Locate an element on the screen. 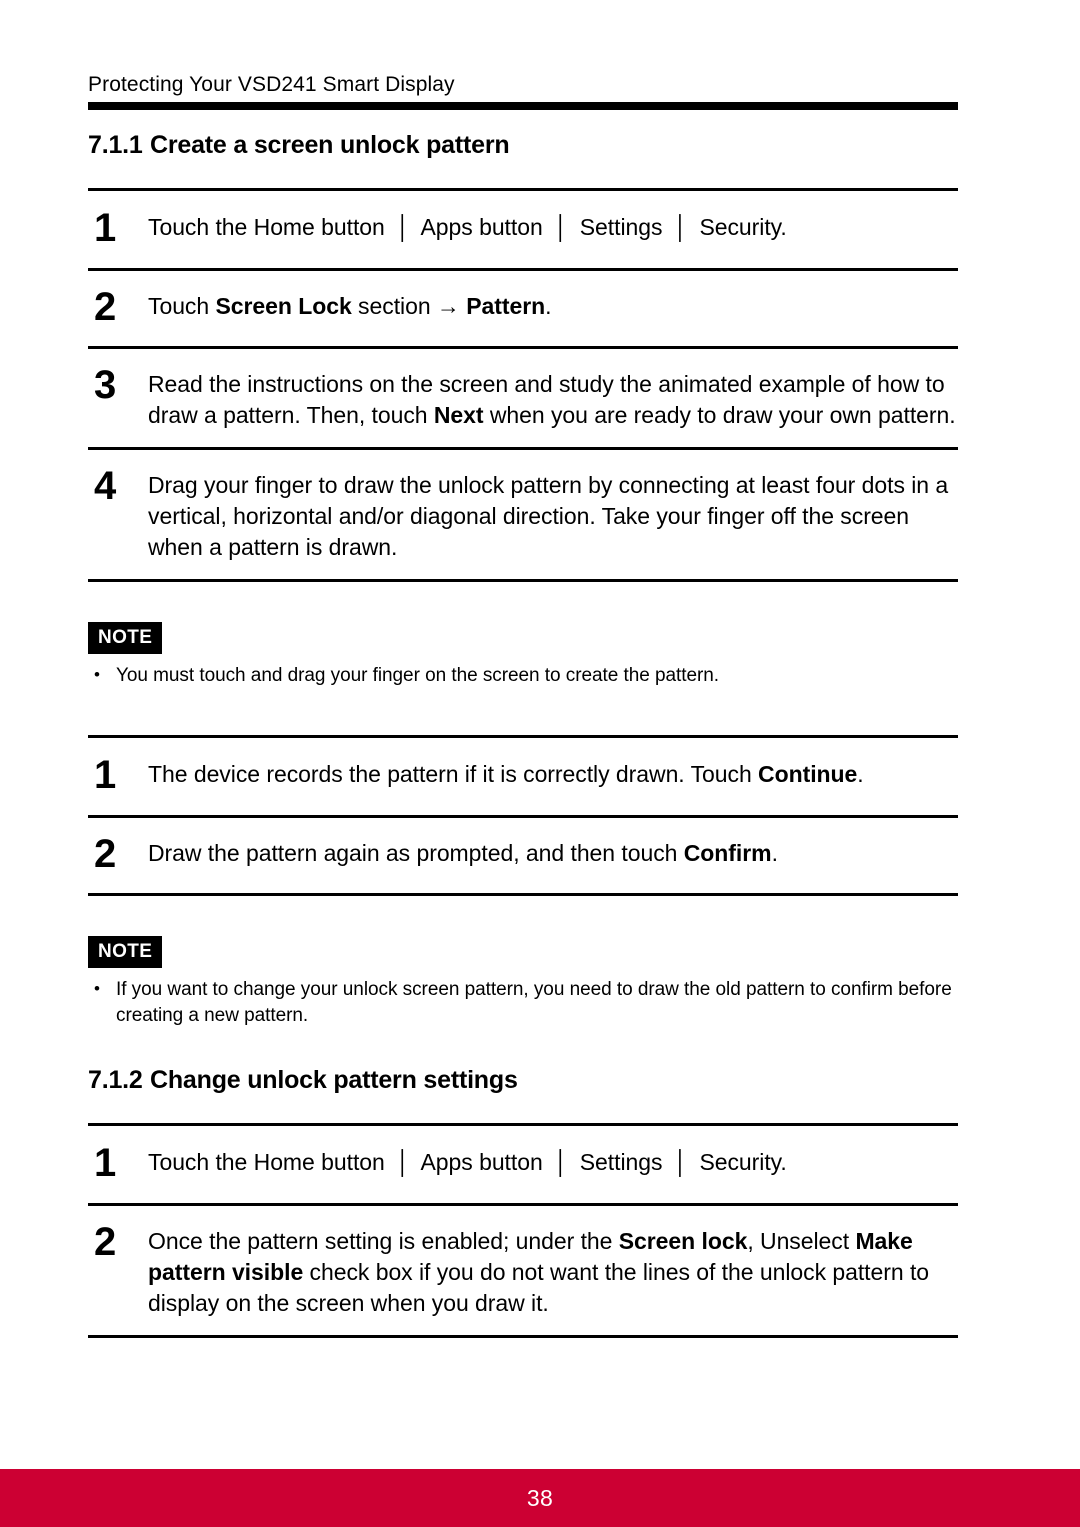 The image size is (1080, 1527). step-number: 3 is located at coordinates (105, 385).